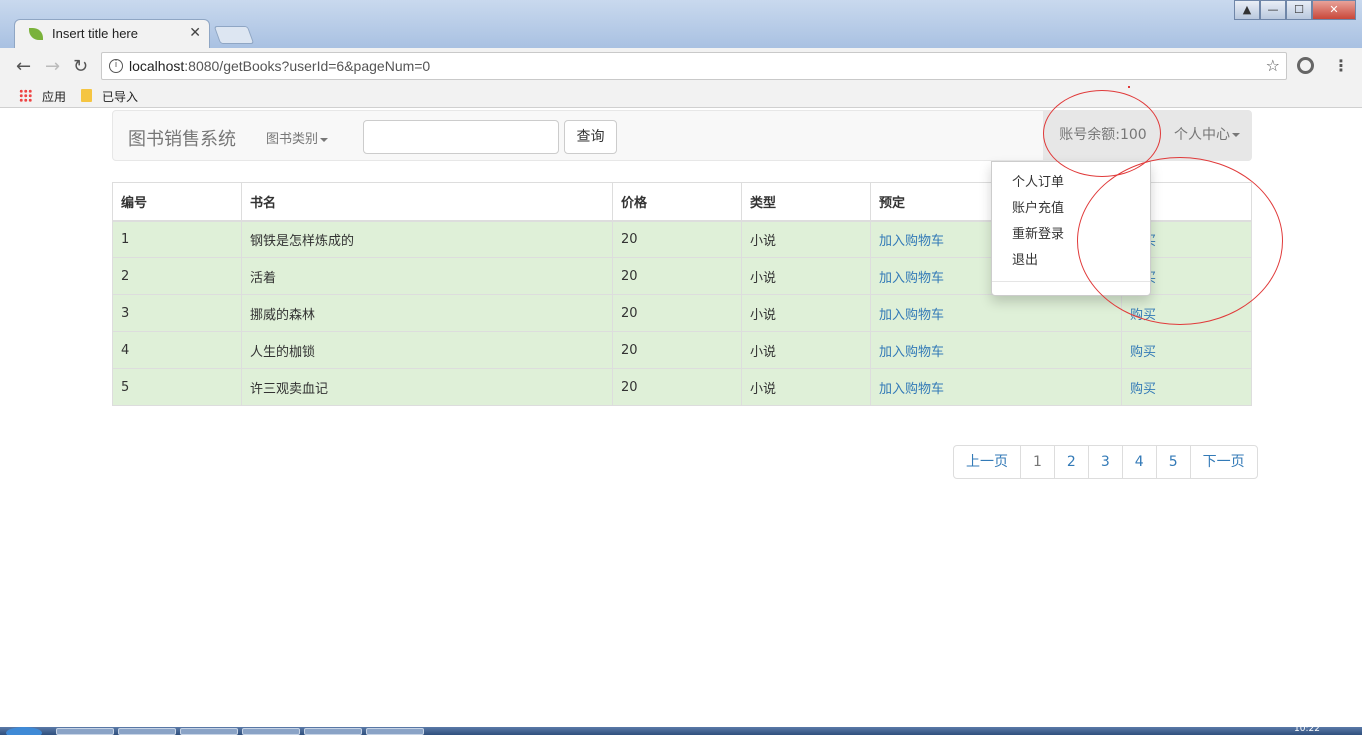  I want to click on cell-name: 挪威的森林, so click(427, 313).